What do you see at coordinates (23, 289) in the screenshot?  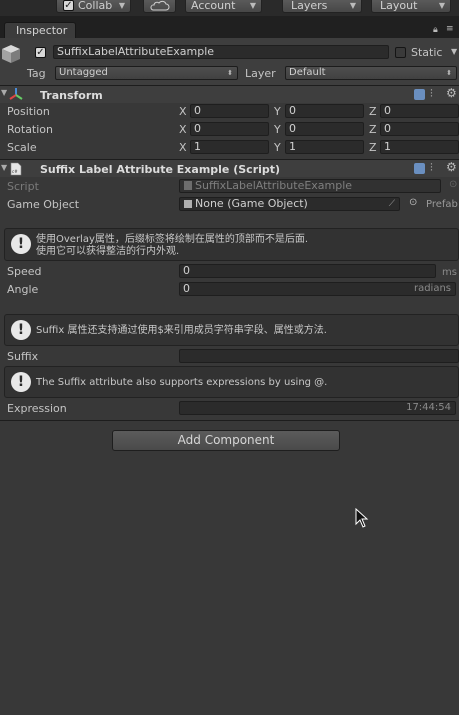 I see `angle-label: Angle` at bounding box center [23, 289].